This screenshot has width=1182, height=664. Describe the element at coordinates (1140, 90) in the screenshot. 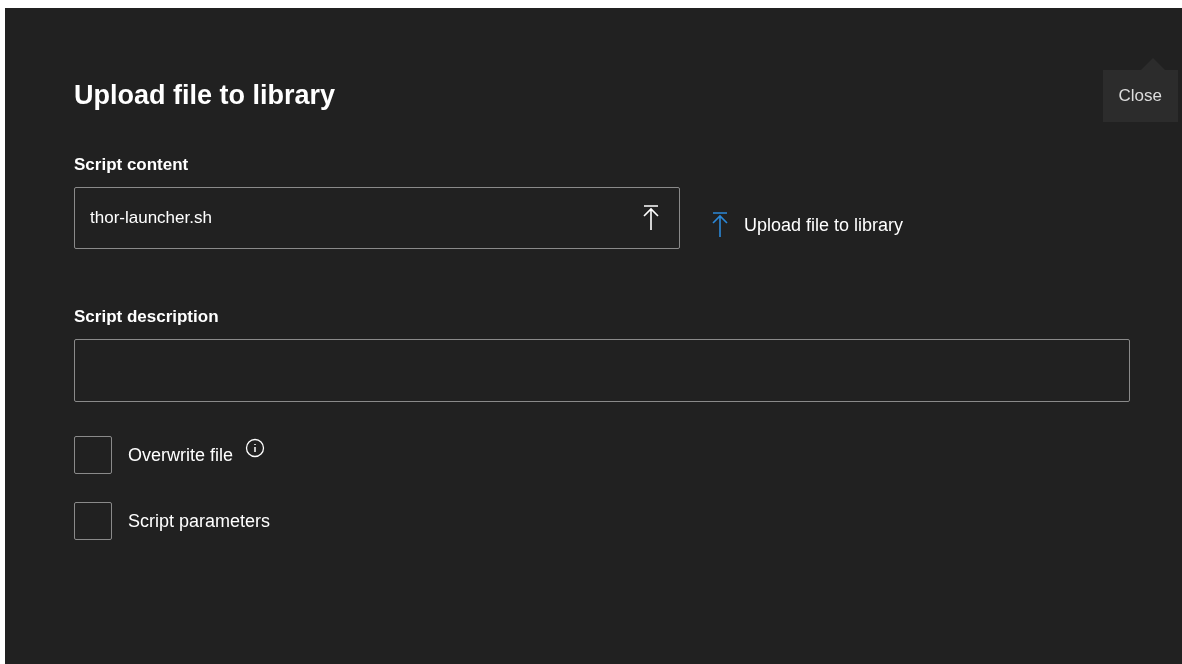

I see `close-tooltip: Close` at that location.